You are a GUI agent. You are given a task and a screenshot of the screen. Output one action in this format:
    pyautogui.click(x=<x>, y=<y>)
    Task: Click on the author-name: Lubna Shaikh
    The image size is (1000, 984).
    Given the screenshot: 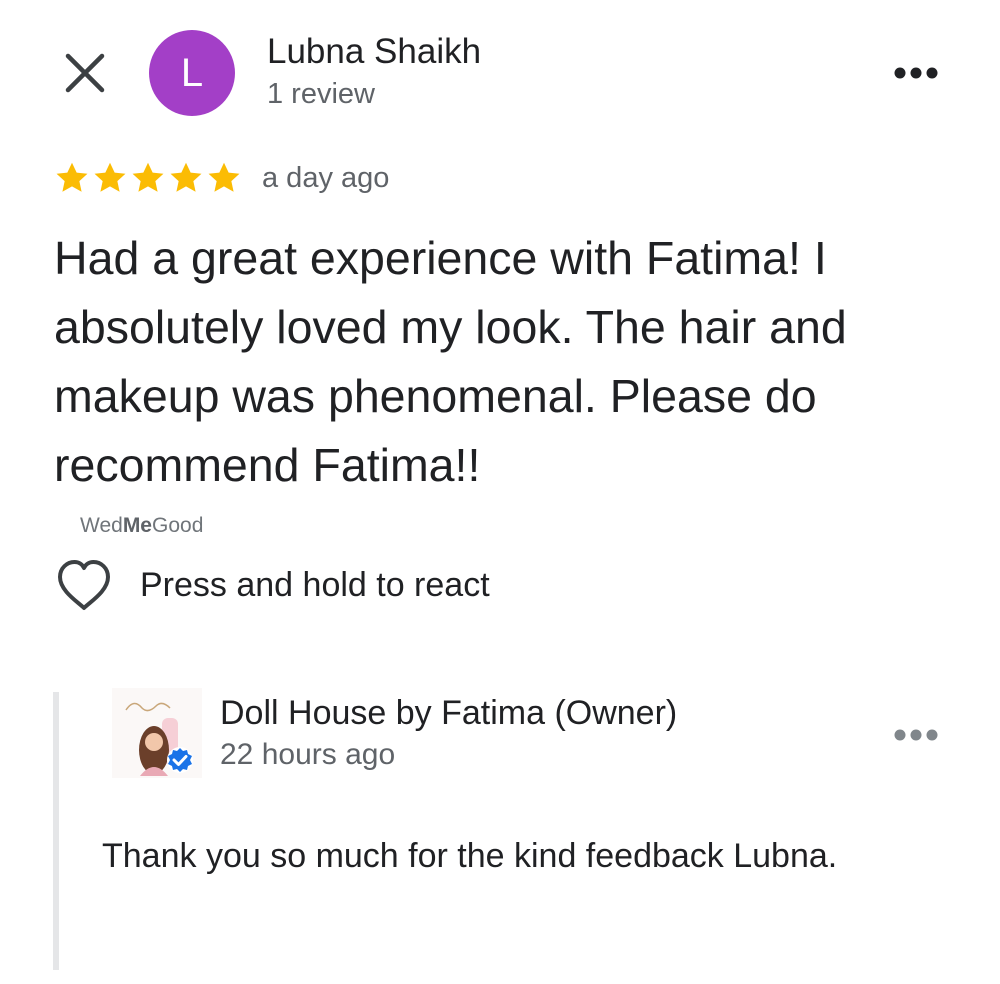 What is the action you would take?
    pyautogui.click(x=374, y=52)
    